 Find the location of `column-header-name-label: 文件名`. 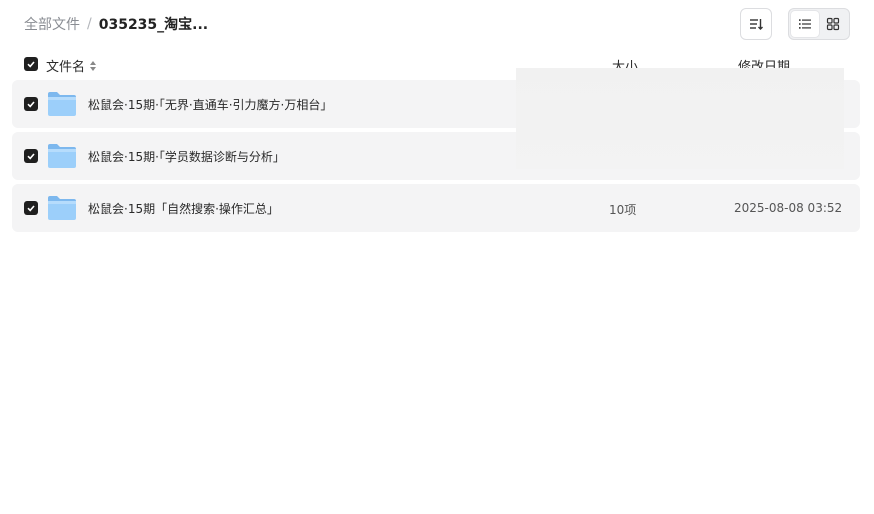

column-header-name-label: 文件名 is located at coordinates (66, 67).